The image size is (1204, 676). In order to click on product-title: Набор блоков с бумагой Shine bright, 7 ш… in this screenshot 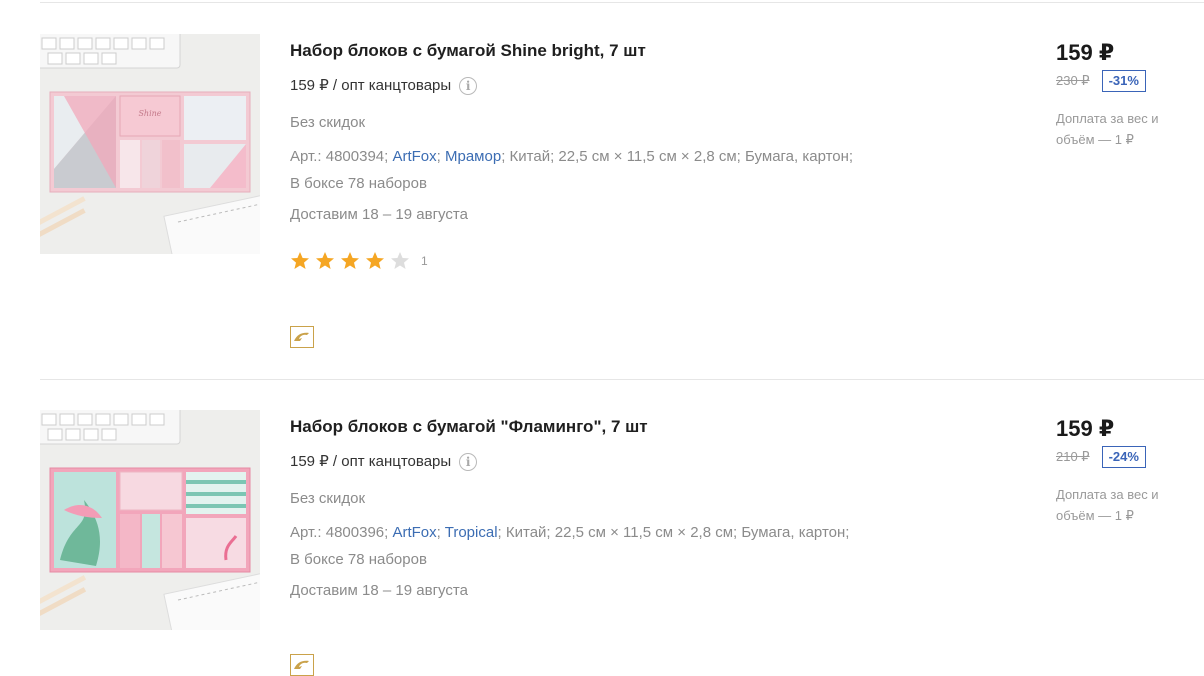, I will do `click(630, 51)`.